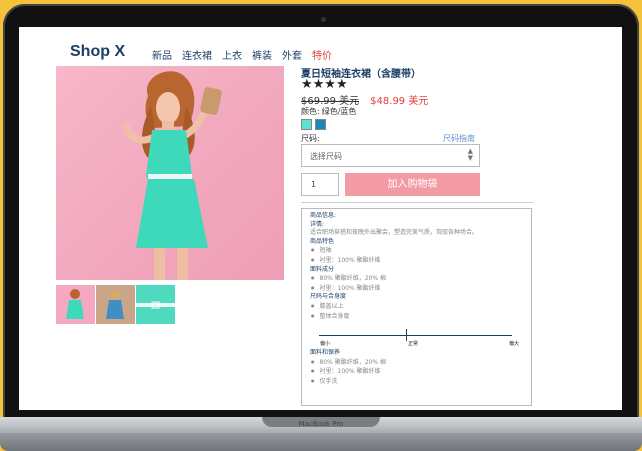 The width and height of the screenshot is (642, 451). I want to click on device-brand-label: MacBook Pro, so click(321, 424).